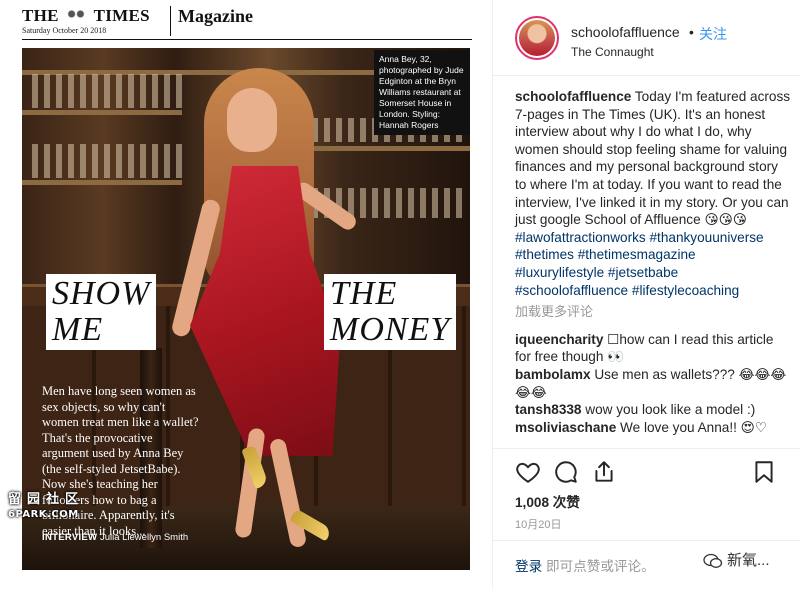 This screenshot has height=589, width=800. I want to click on watermark-line: 留园社区, so click(46, 499).